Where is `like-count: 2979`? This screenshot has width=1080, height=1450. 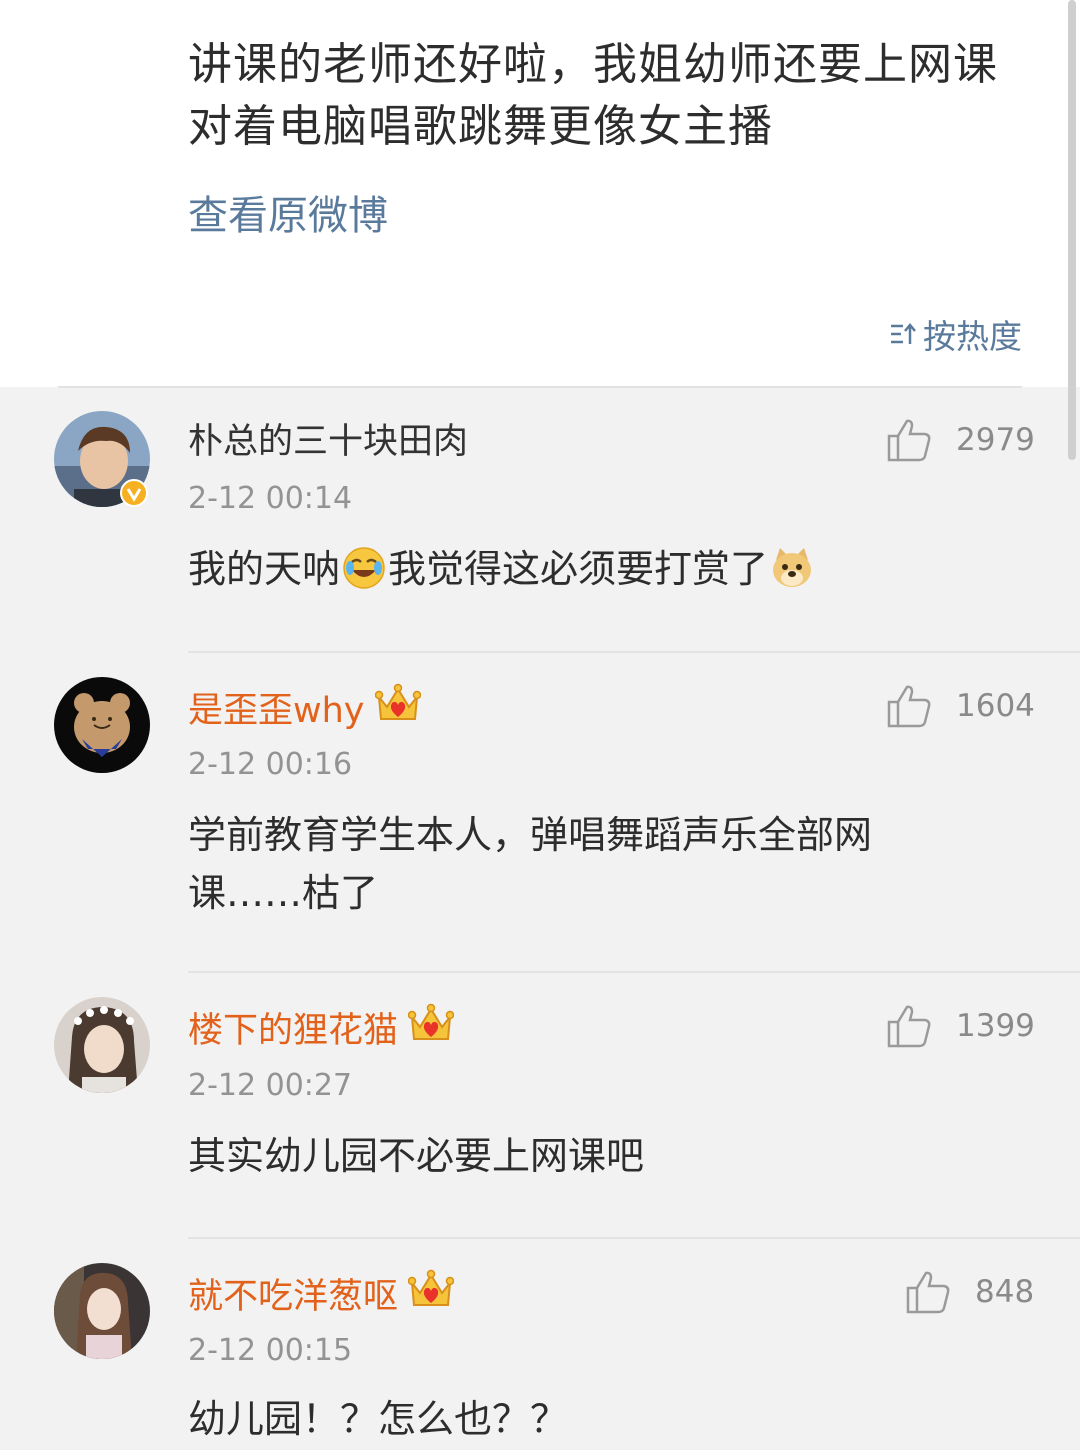 like-count: 2979 is located at coordinates (995, 440).